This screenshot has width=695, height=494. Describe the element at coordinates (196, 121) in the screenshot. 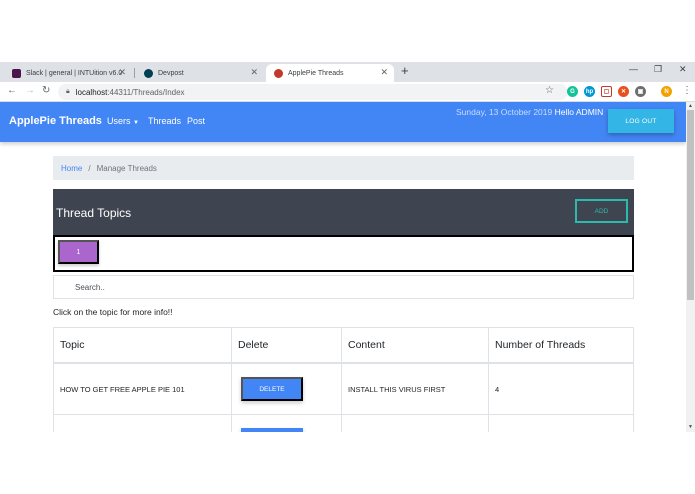

I see `nav-post-link: Post` at that location.